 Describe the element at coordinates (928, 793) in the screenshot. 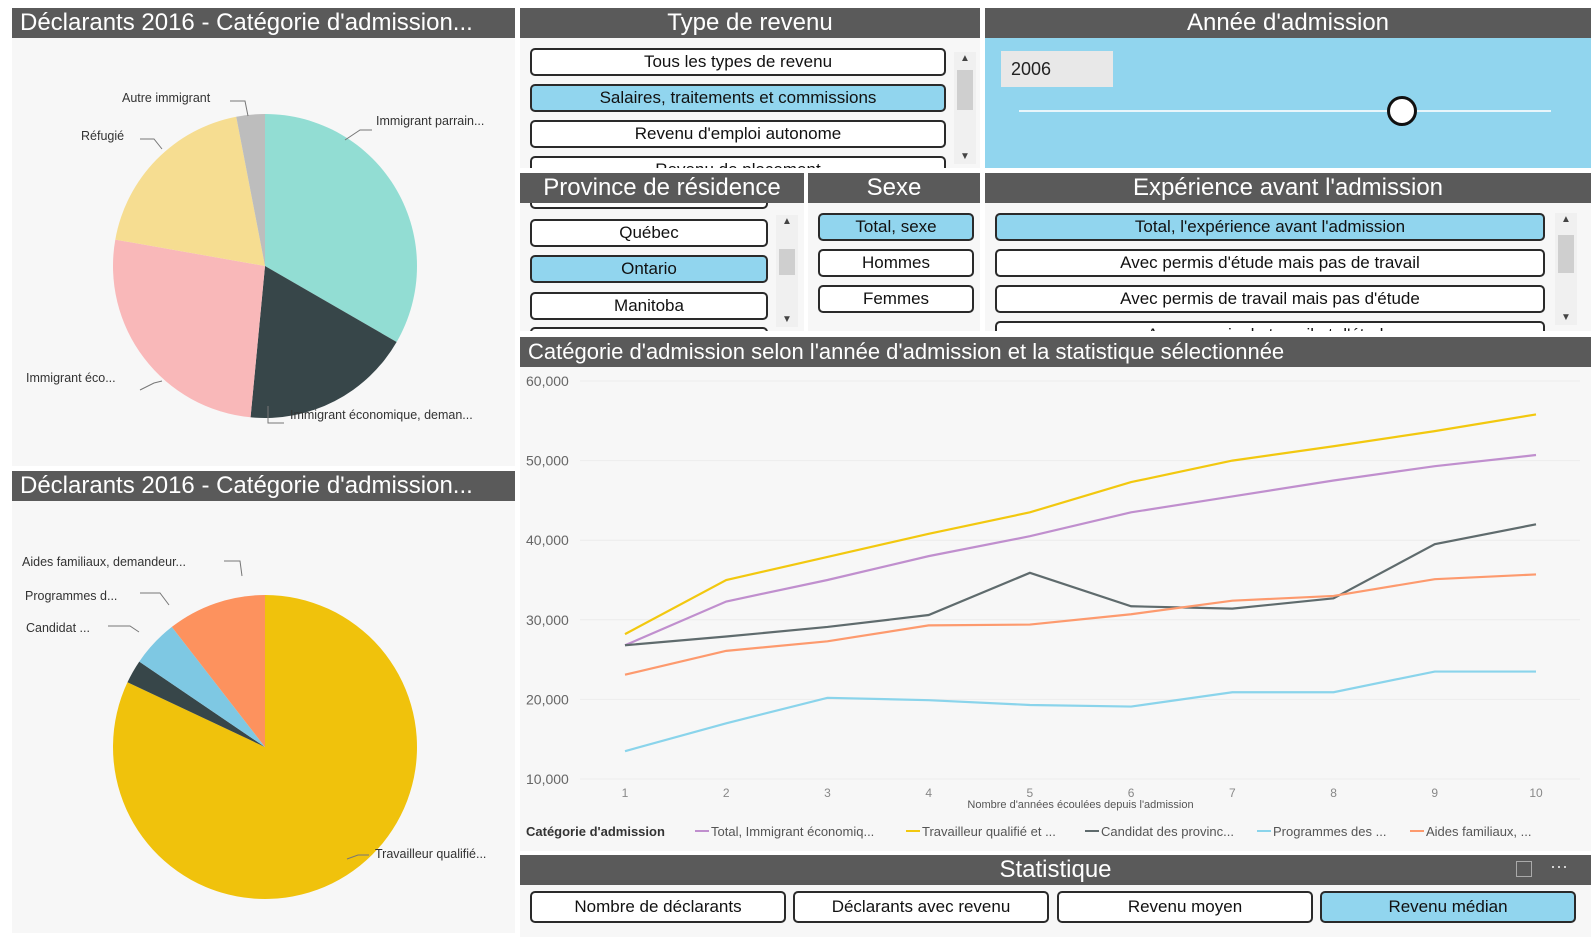

I see `x-tick-label: 4` at that location.